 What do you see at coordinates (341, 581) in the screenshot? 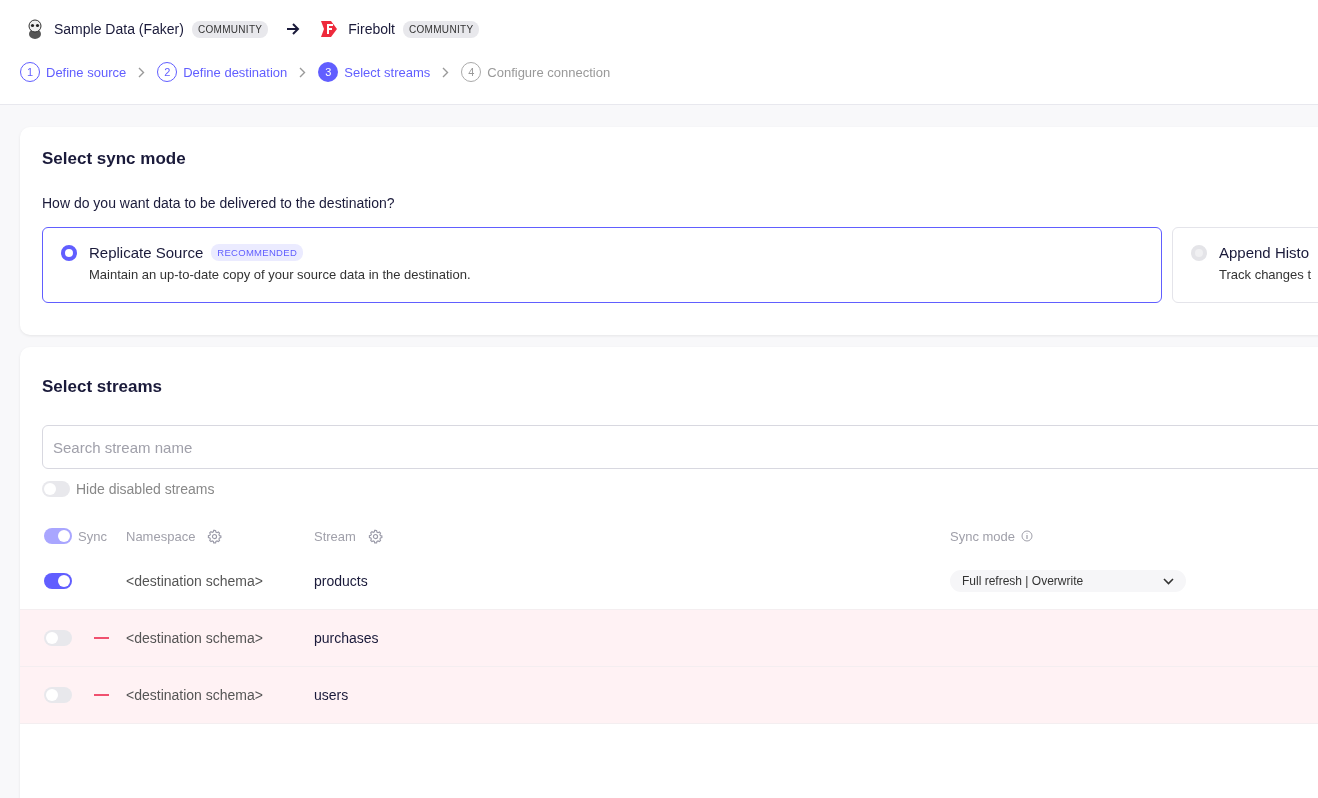
I see `stream-name: products` at bounding box center [341, 581].